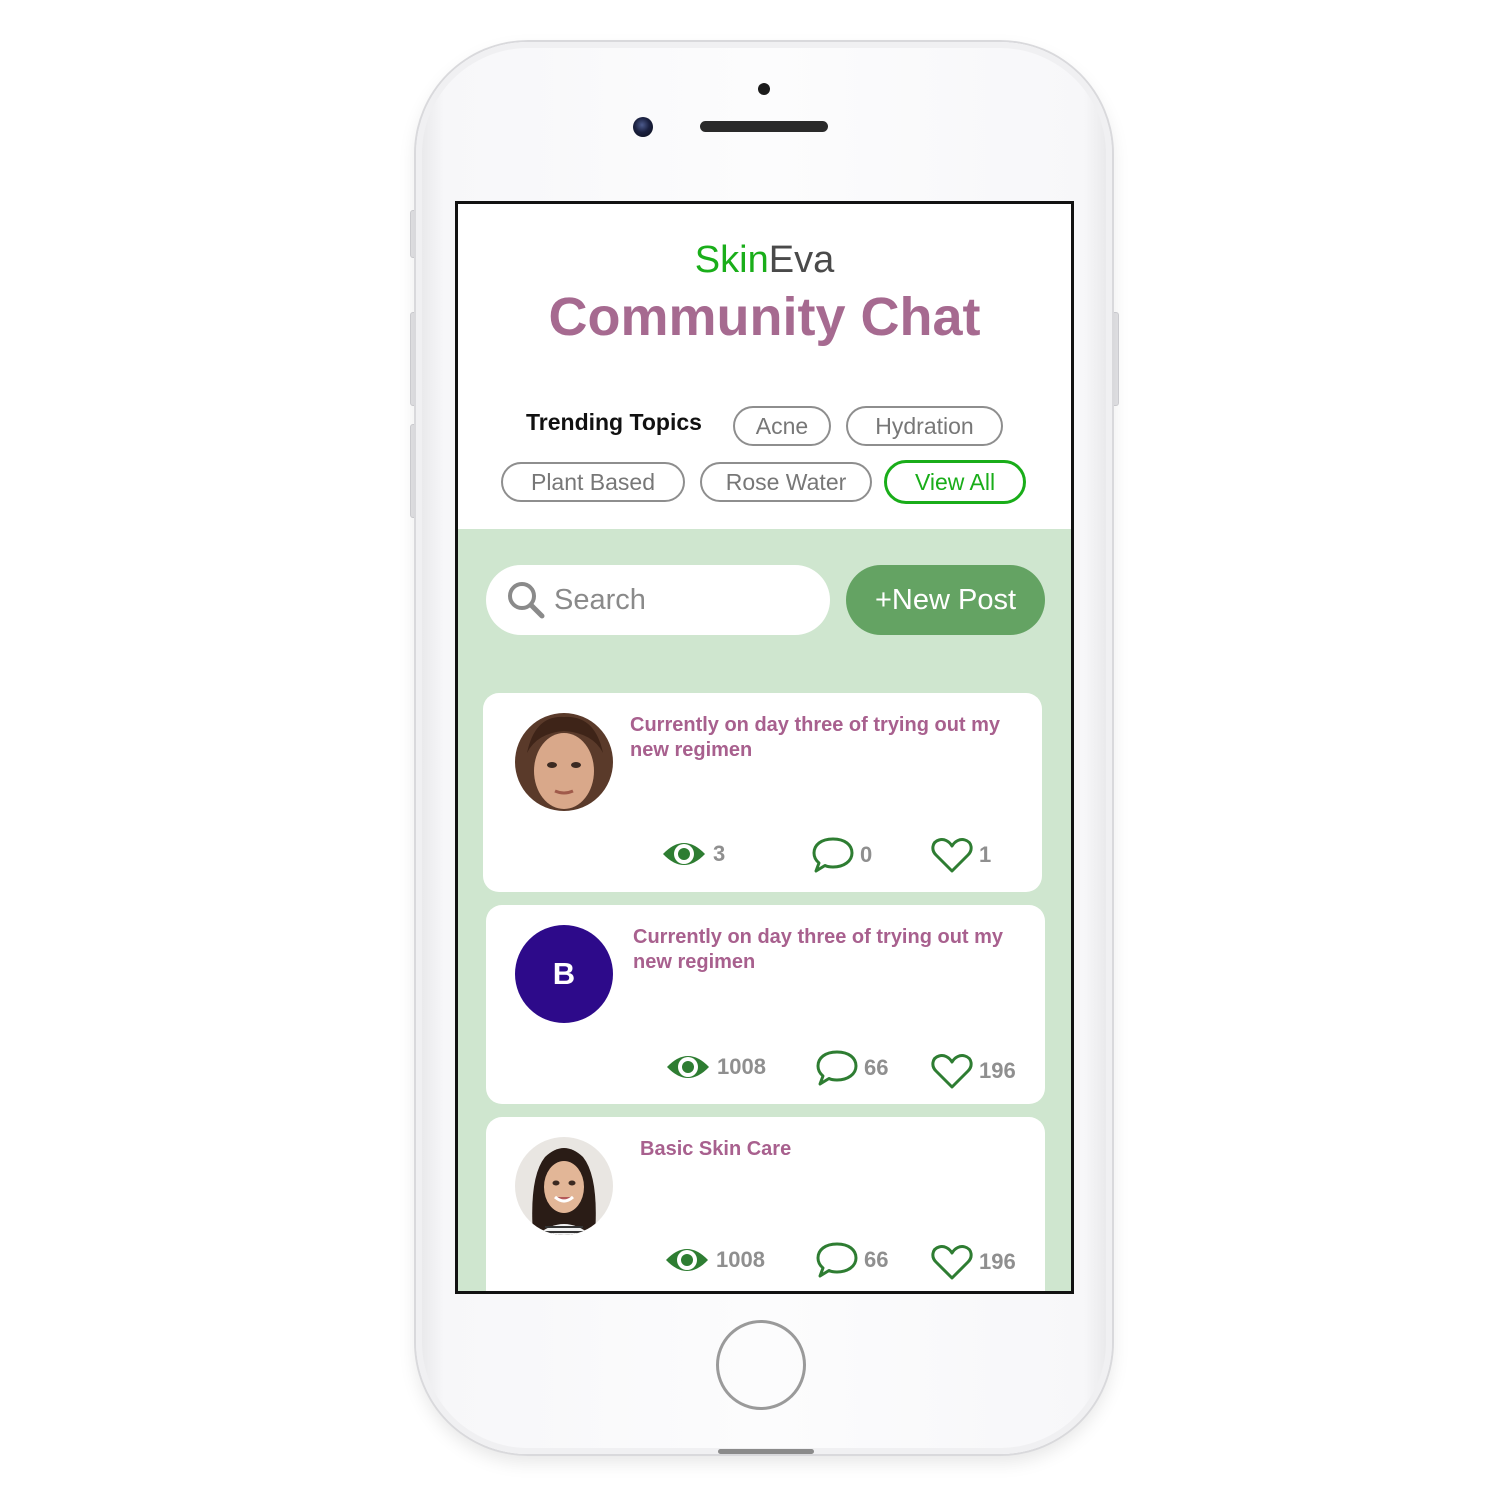  I want to click on app-brand: SkinEva, so click(764, 260).